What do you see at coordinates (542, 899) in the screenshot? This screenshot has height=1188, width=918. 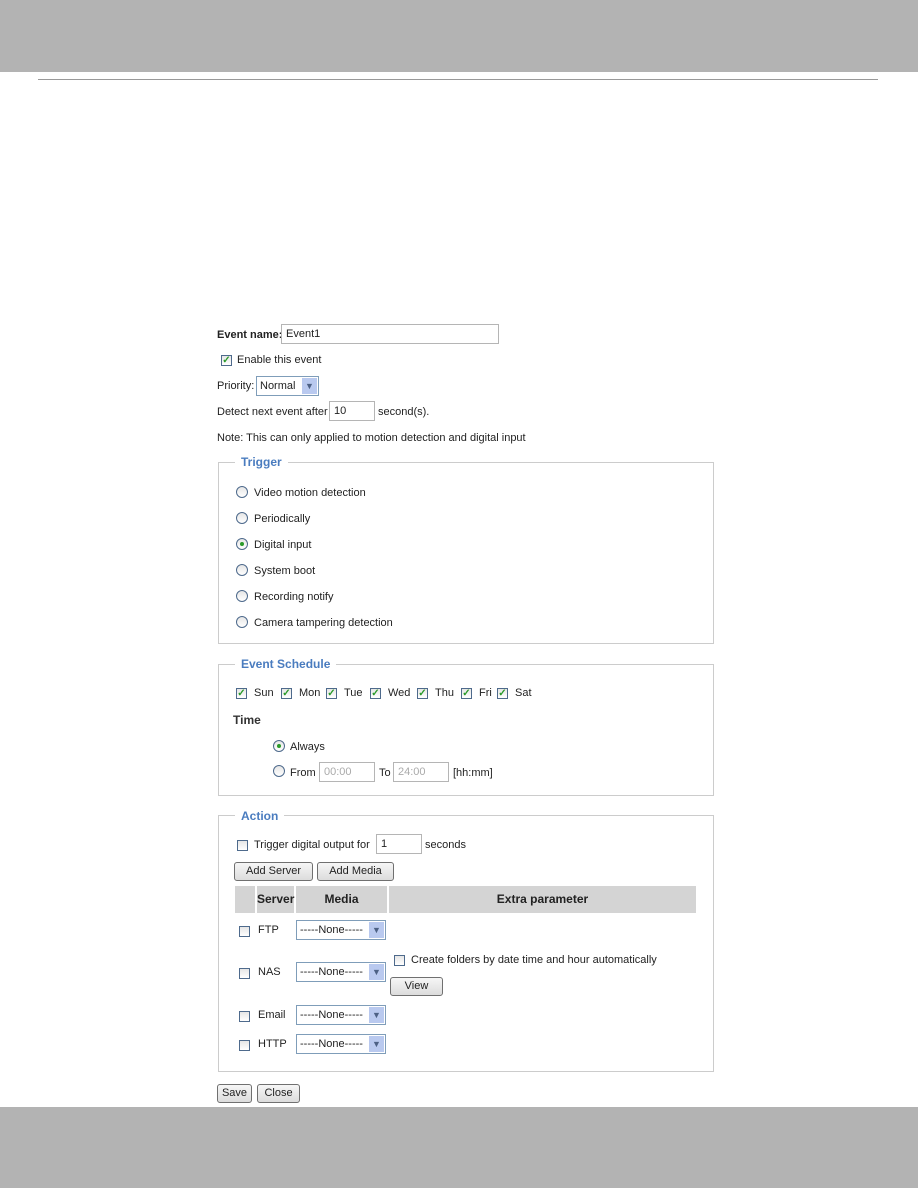 I see `column-header-extra: Extra parameter` at bounding box center [542, 899].